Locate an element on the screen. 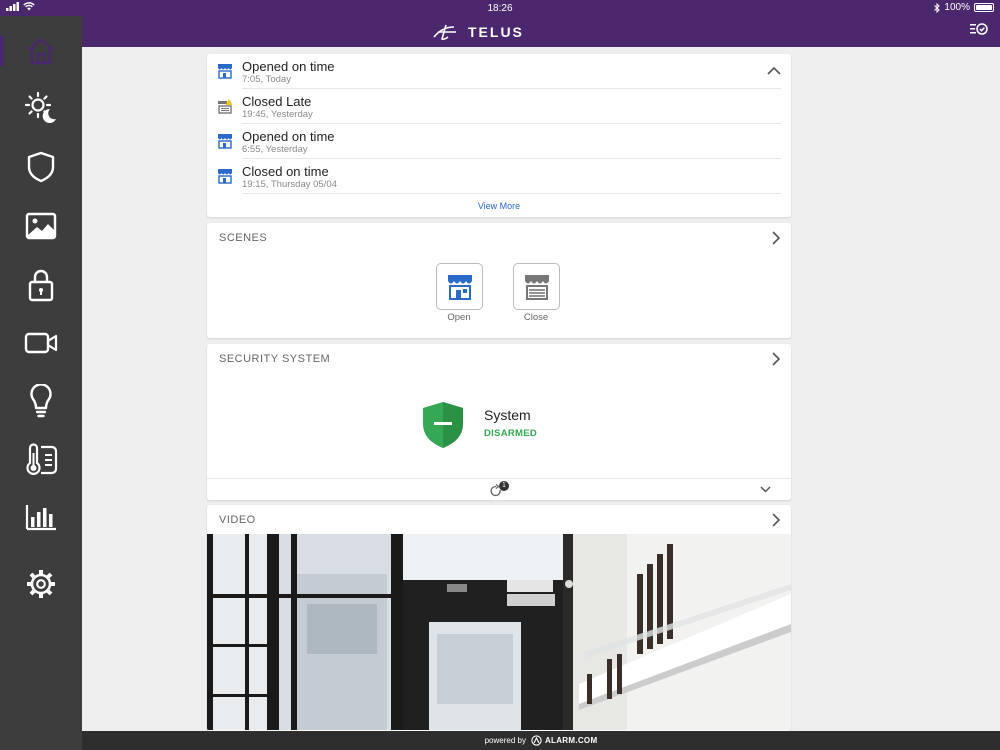 The height and width of the screenshot is (750, 1000). list-item: Opened on time 6:55, Yesterday is located at coordinates (499, 141).